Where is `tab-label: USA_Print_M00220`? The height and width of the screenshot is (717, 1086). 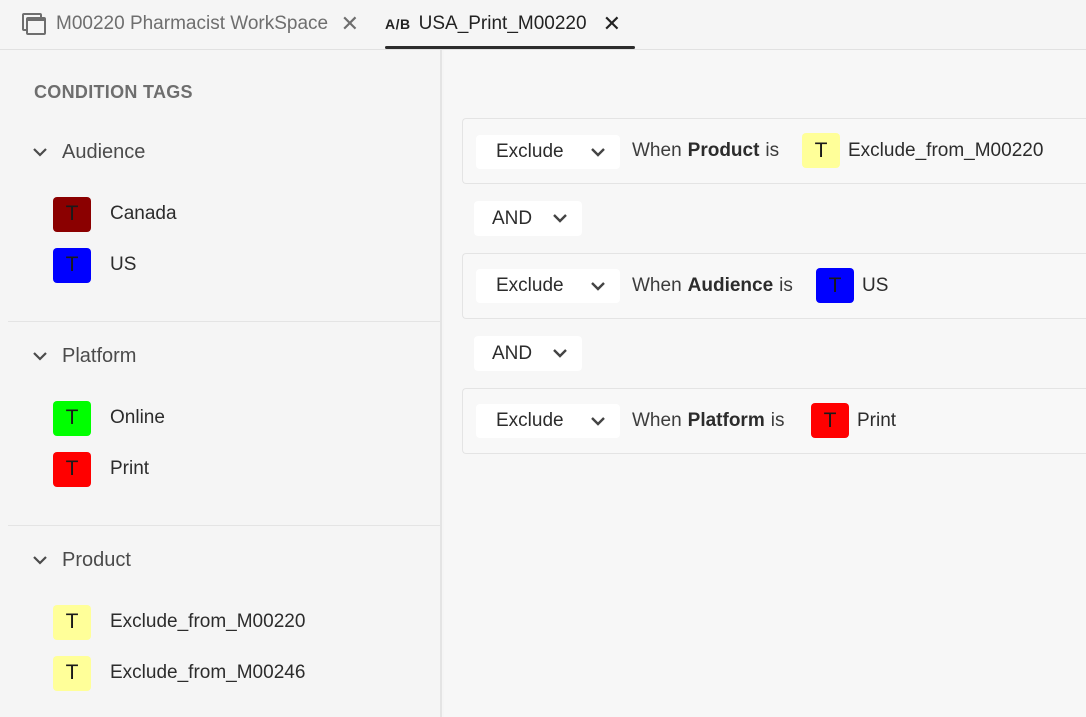
tab-label: USA_Print_M00220 is located at coordinates (502, 23).